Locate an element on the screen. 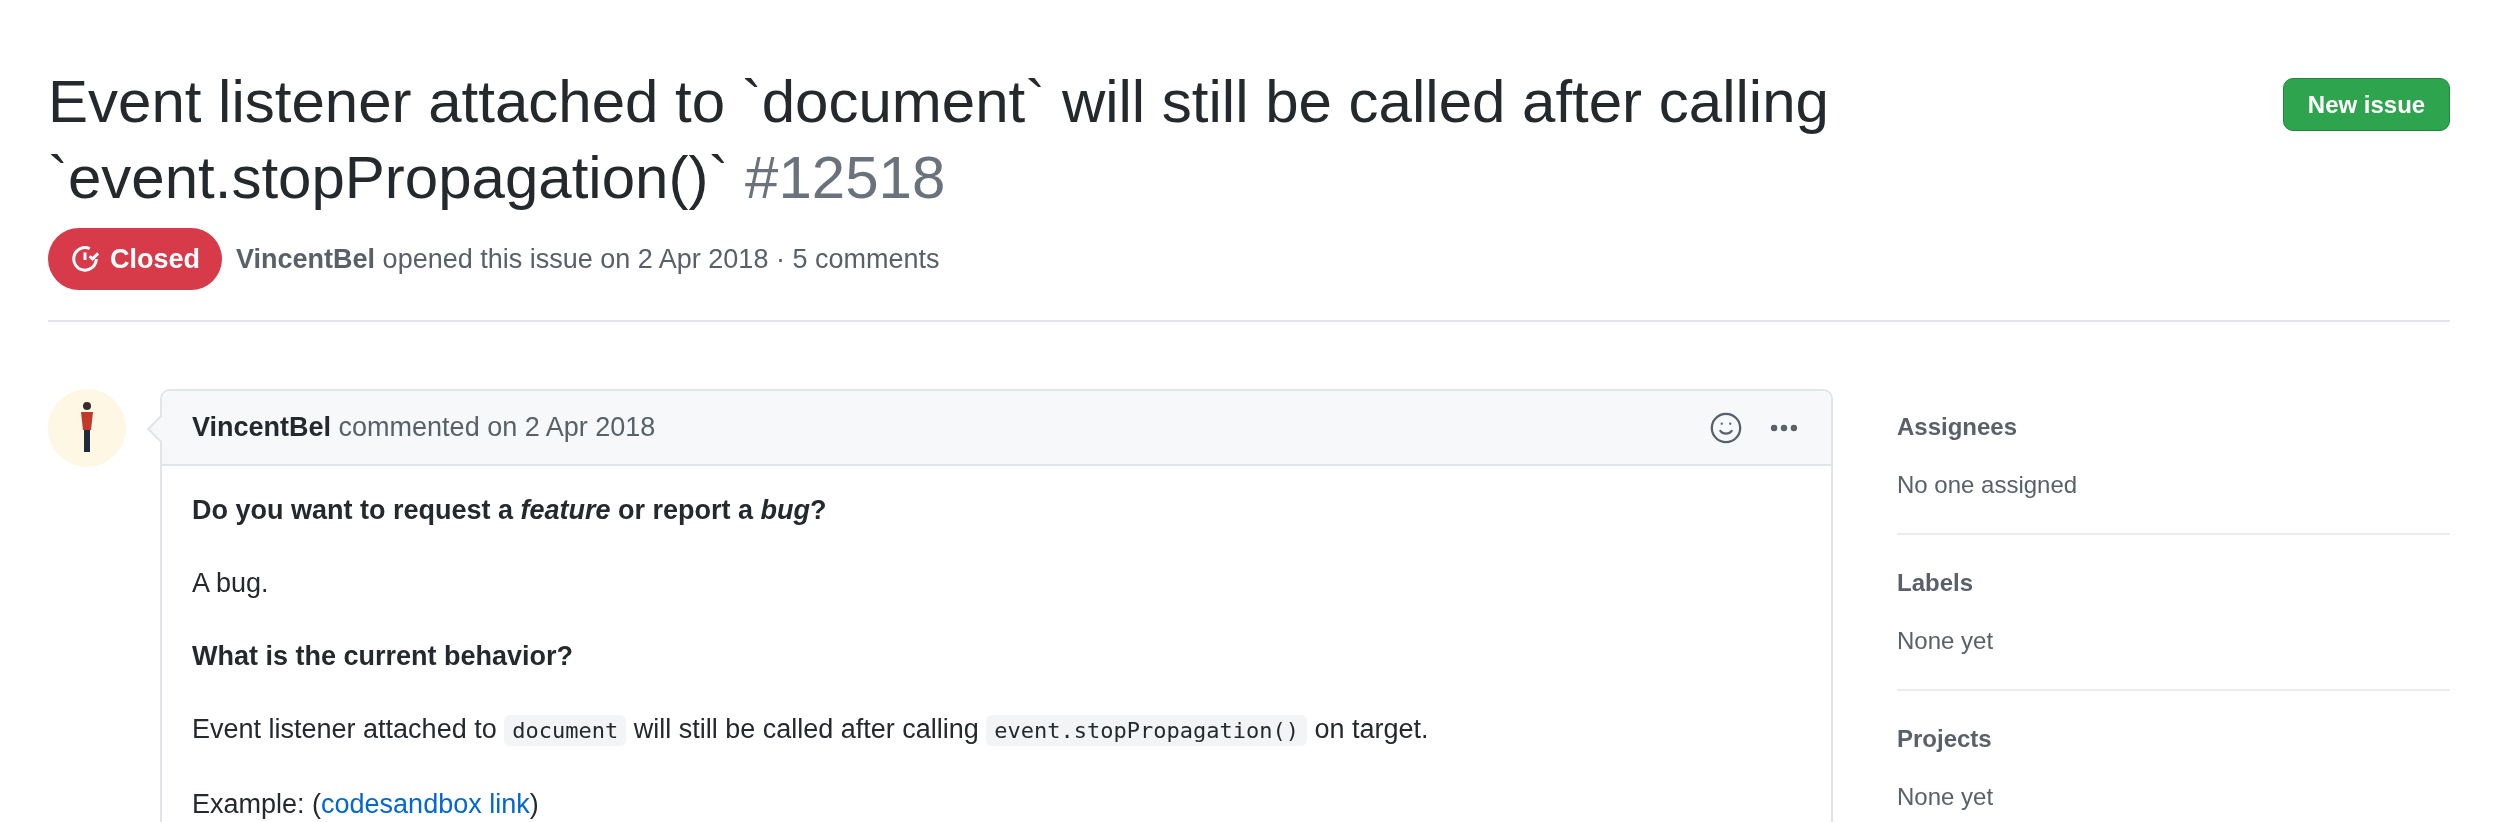  inline-code: document is located at coordinates (565, 730).